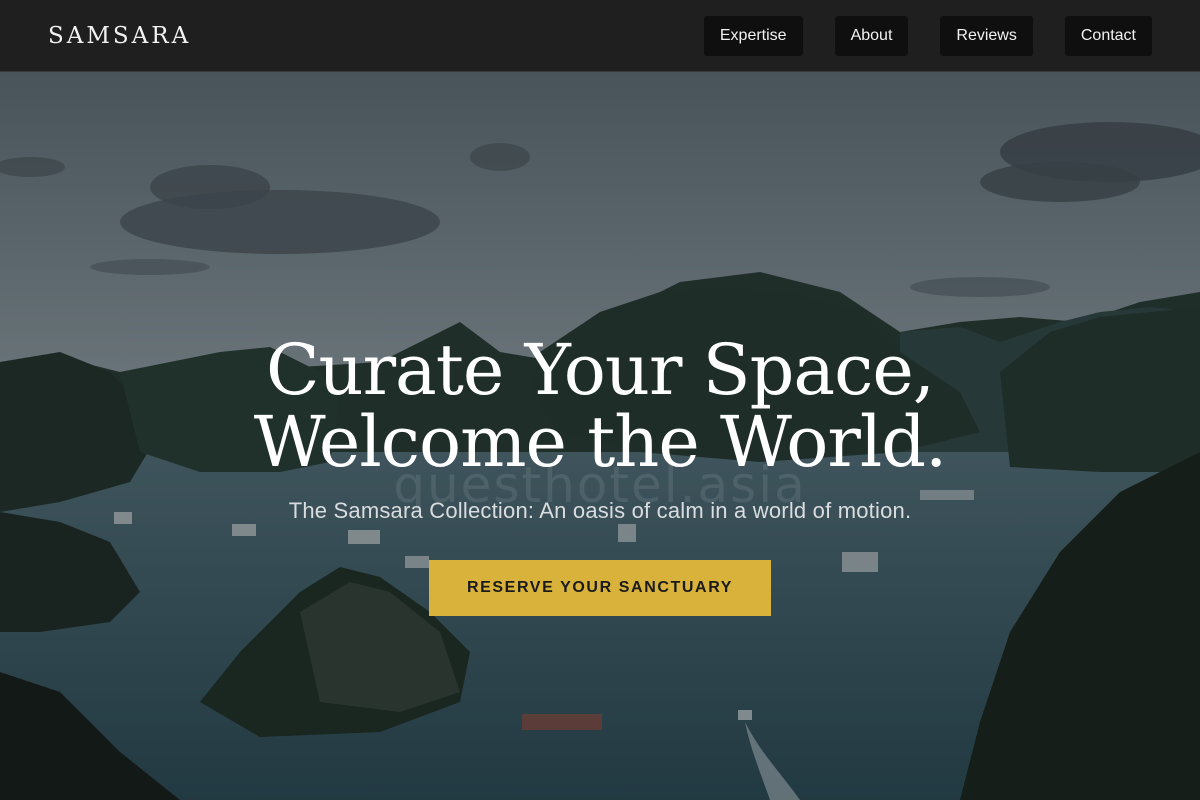 The image size is (1200, 800). What do you see at coordinates (600, 588) in the screenshot?
I see `reserve-sanctuary-button: RESERVE YOUR SANCTUARY` at bounding box center [600, 588].